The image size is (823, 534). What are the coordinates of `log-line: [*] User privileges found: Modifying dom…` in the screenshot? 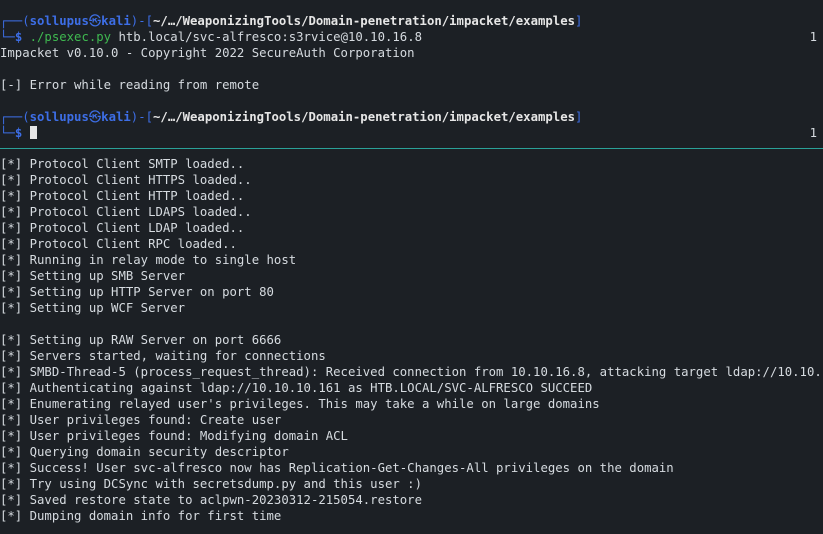 It's located at (174, 436).